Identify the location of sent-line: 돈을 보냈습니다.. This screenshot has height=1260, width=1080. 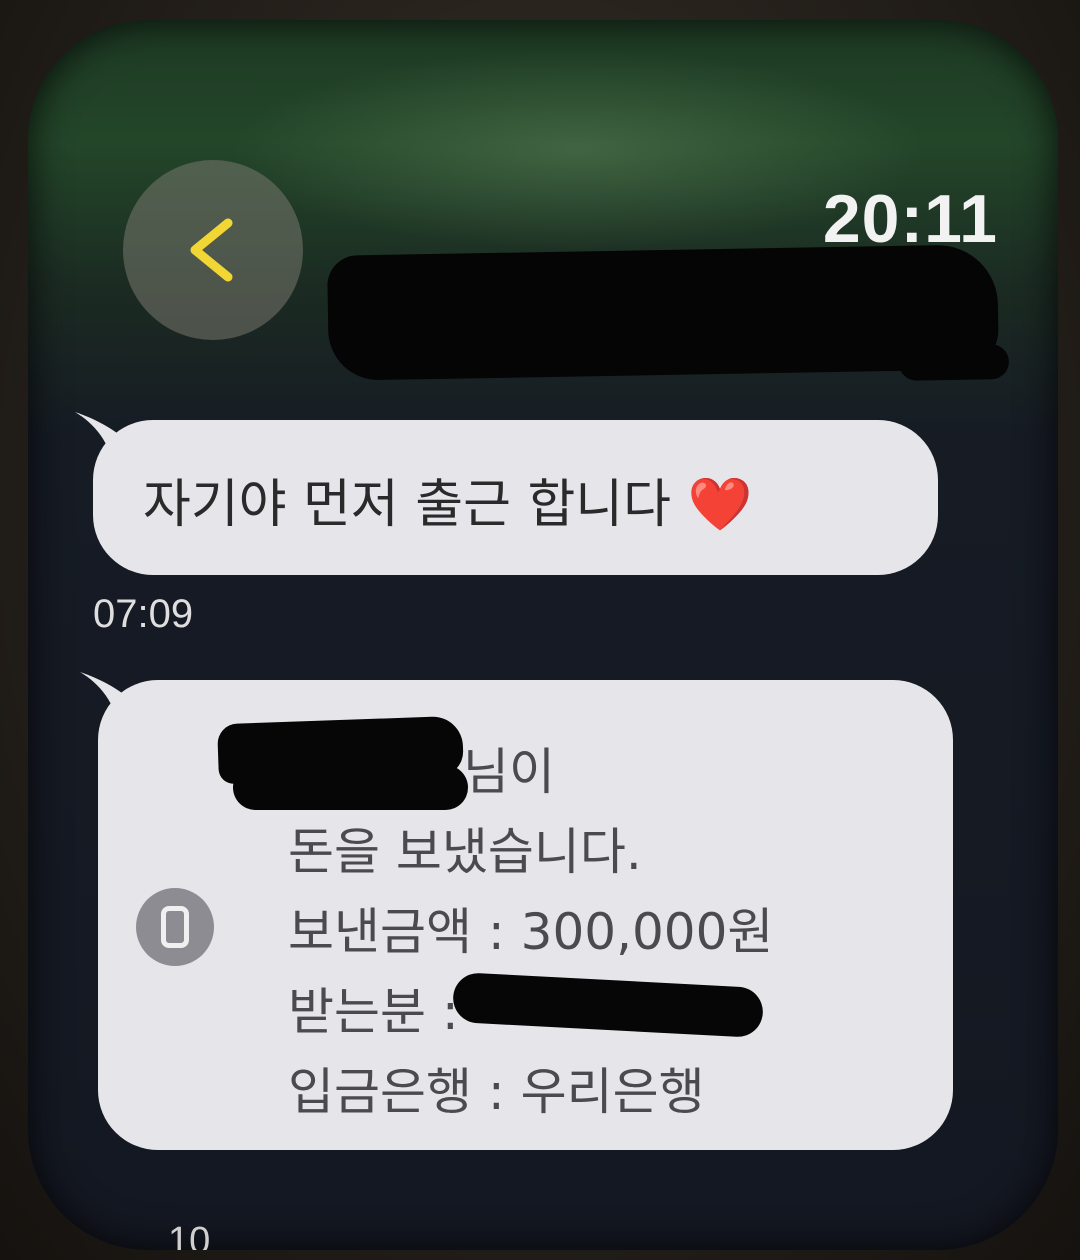
(465, 852).